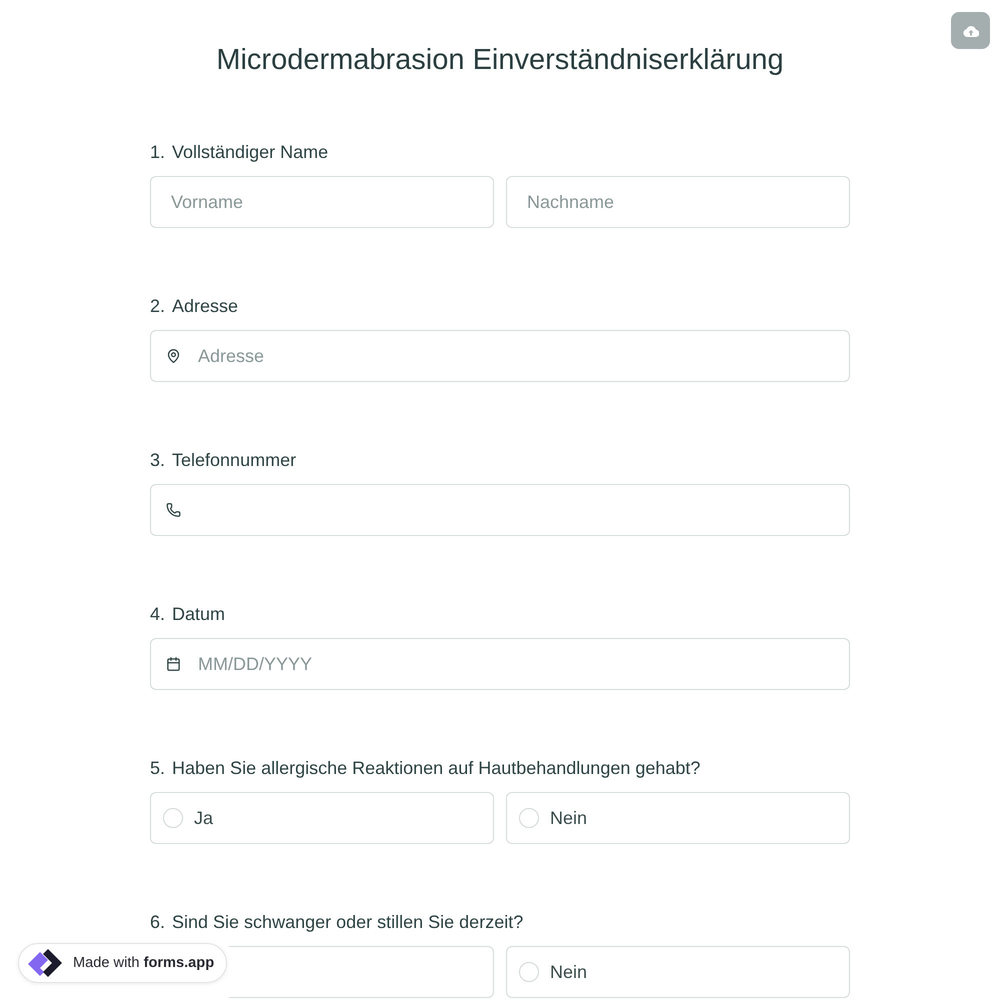 The height and width of the screenshot is (1000, 1000). Describe the element at coordinates (173, 356) in the screenshot. I see `map-pin-icon` at that location.